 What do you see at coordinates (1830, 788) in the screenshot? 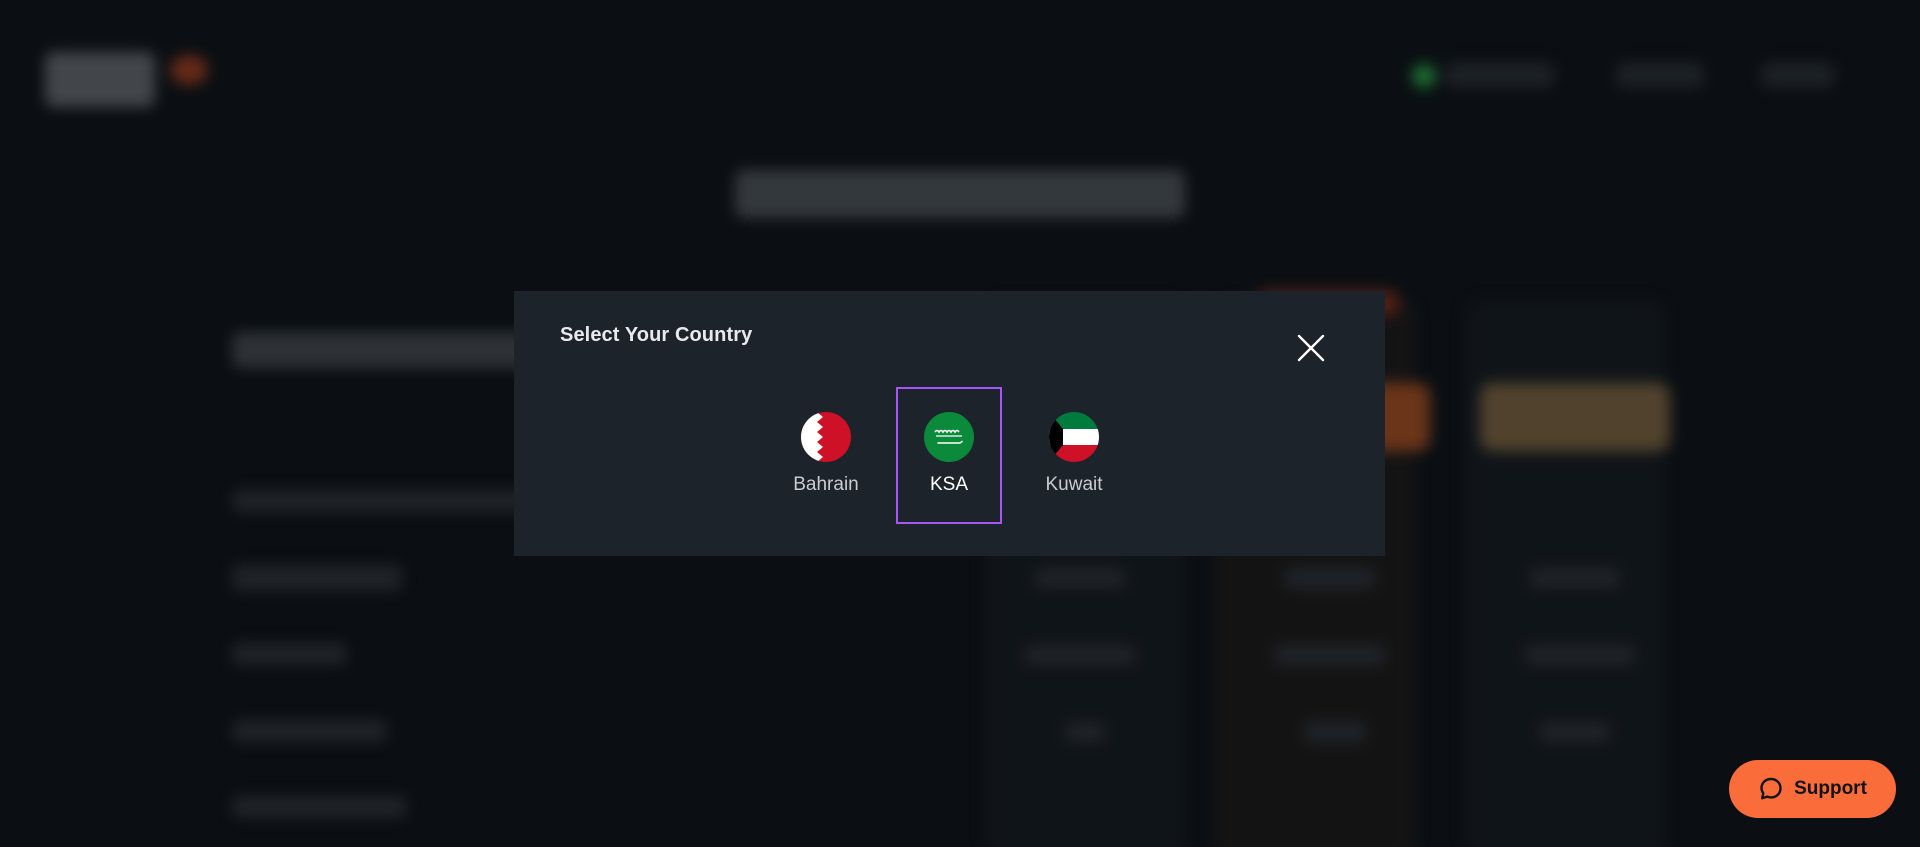
I see `support-label: Support` at bounding box center [1830, 788].